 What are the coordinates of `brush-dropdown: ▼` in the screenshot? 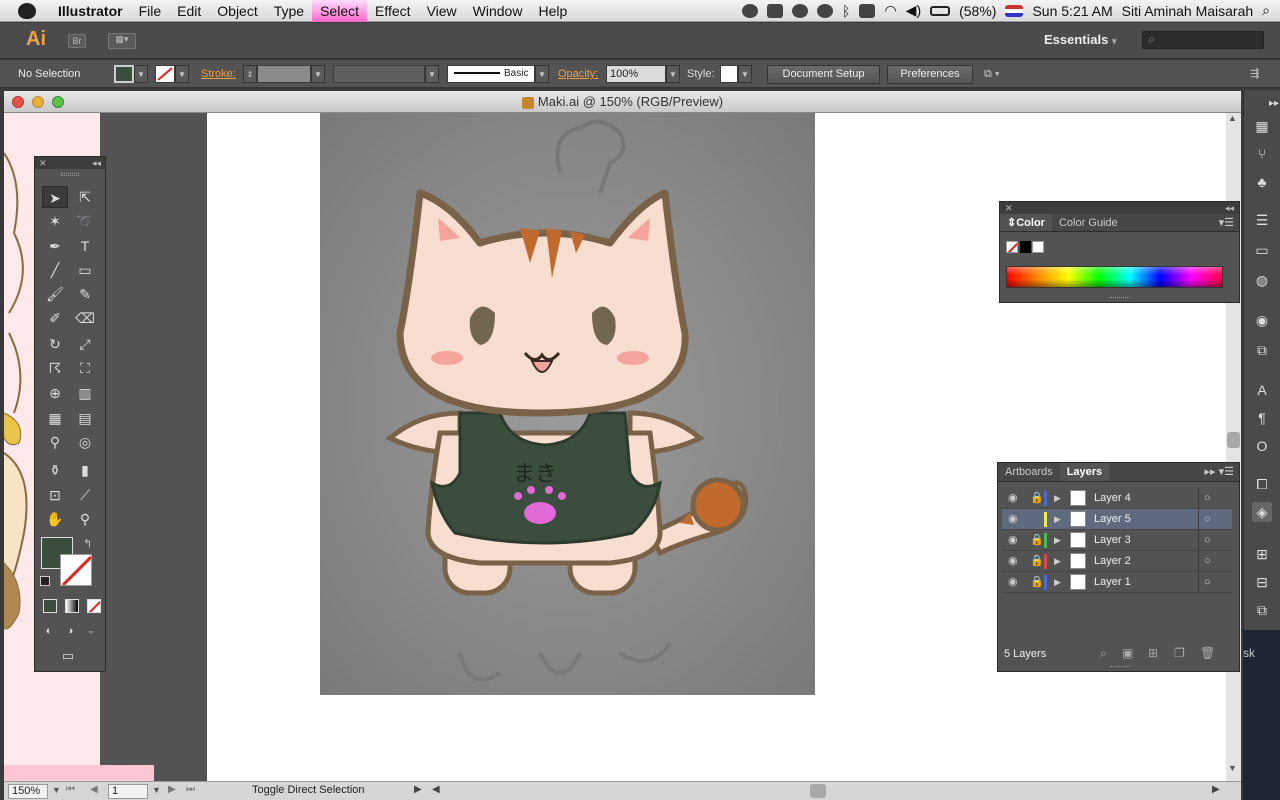 It's located at (542, 74).